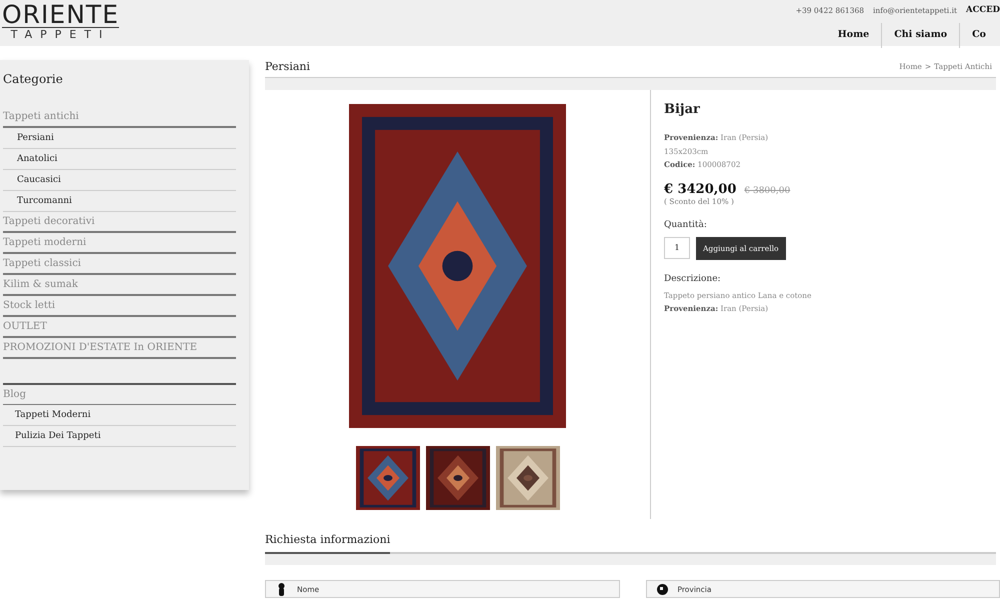 The height and width of the screenshot is (600, 1000). Describe the element at coordinates (119, 436) in the screenshot. I see `blog-post-link: Pulizia Dei Tappeti` at that location.